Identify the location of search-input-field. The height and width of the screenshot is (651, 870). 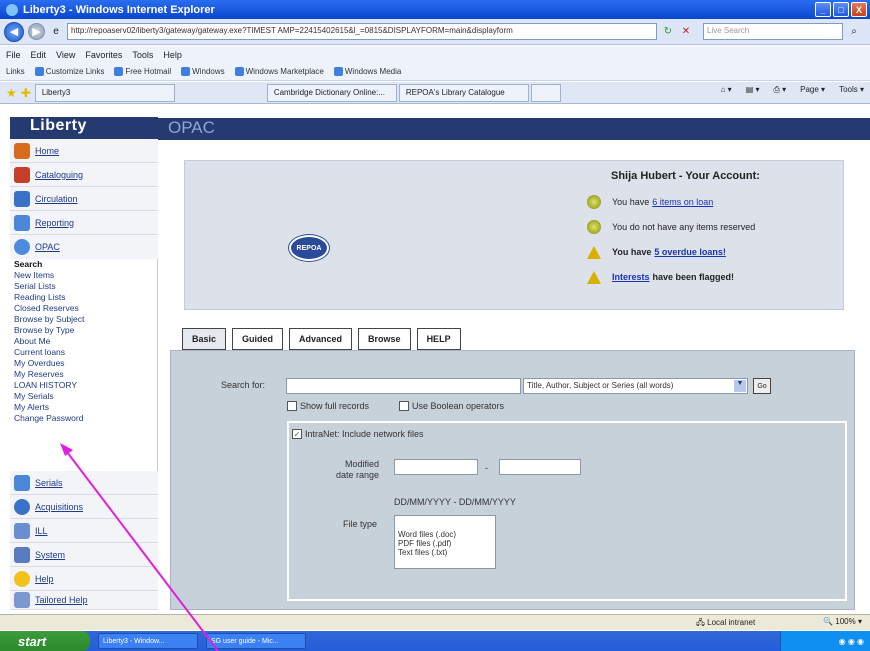
(403, 386).